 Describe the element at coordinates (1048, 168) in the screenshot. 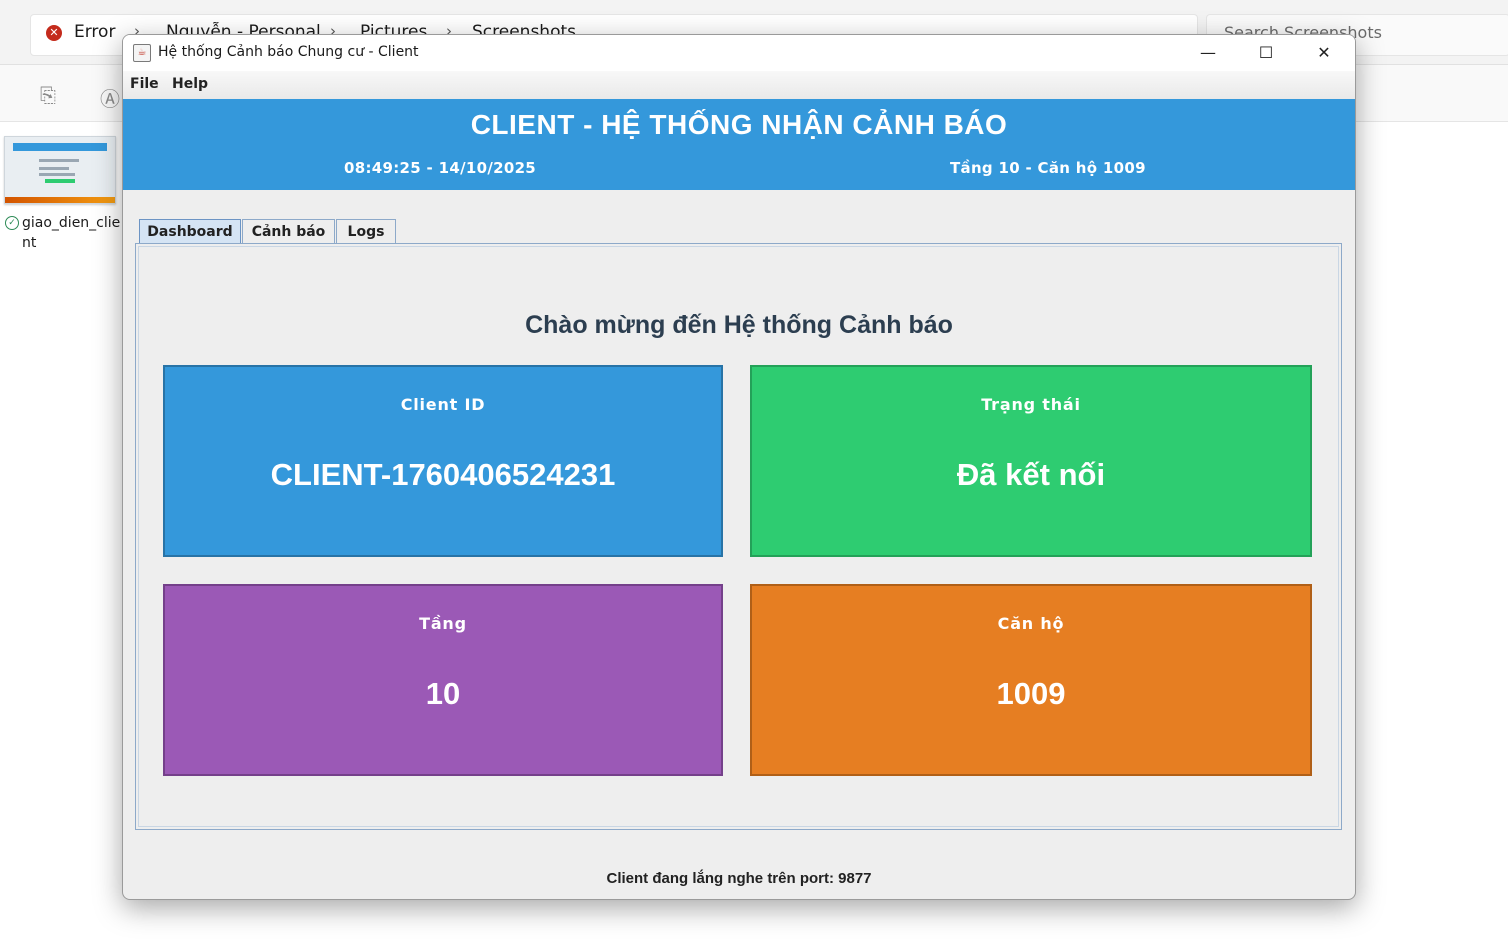

I see `header-location: Tầng 10 - Căn hộ 1009` at that location.